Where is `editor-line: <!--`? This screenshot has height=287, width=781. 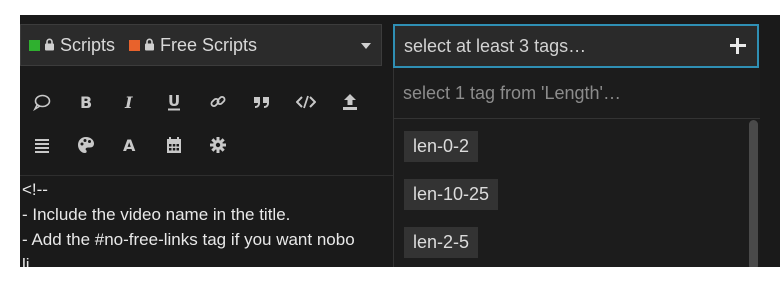 editor-line: <!-- is located at coordinates (35, 189).